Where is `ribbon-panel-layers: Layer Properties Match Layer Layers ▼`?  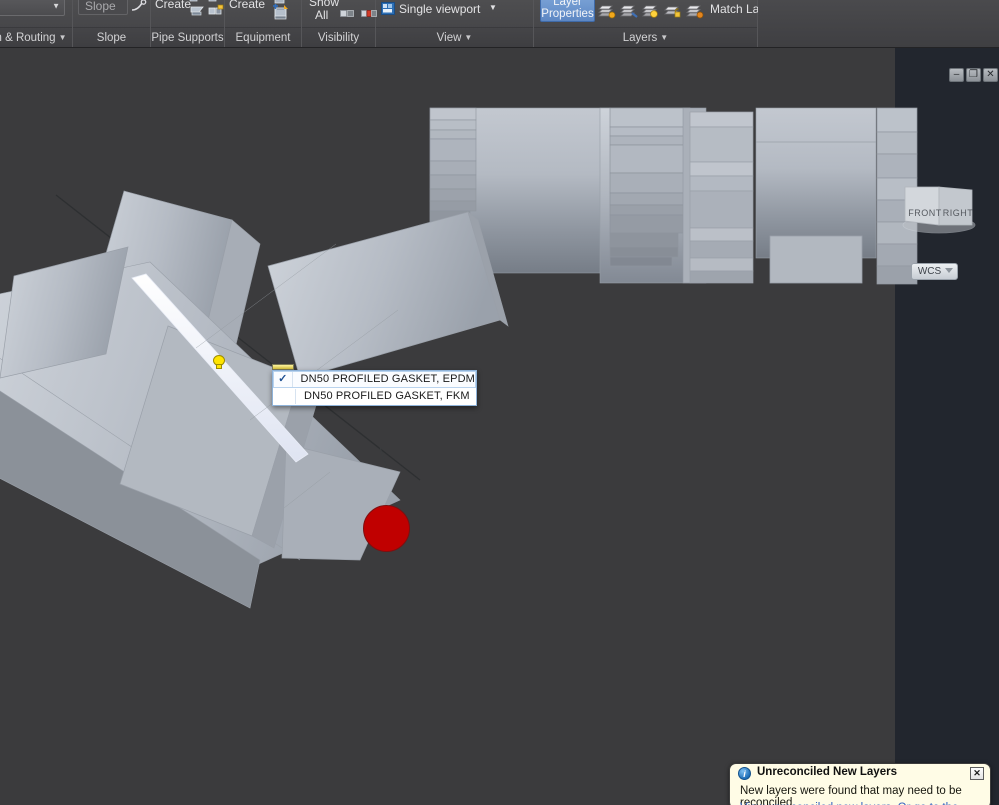
ribbon-panel-layers: Layer Properties Match Layer Layers ▼ is located at coordinates (655, 23).